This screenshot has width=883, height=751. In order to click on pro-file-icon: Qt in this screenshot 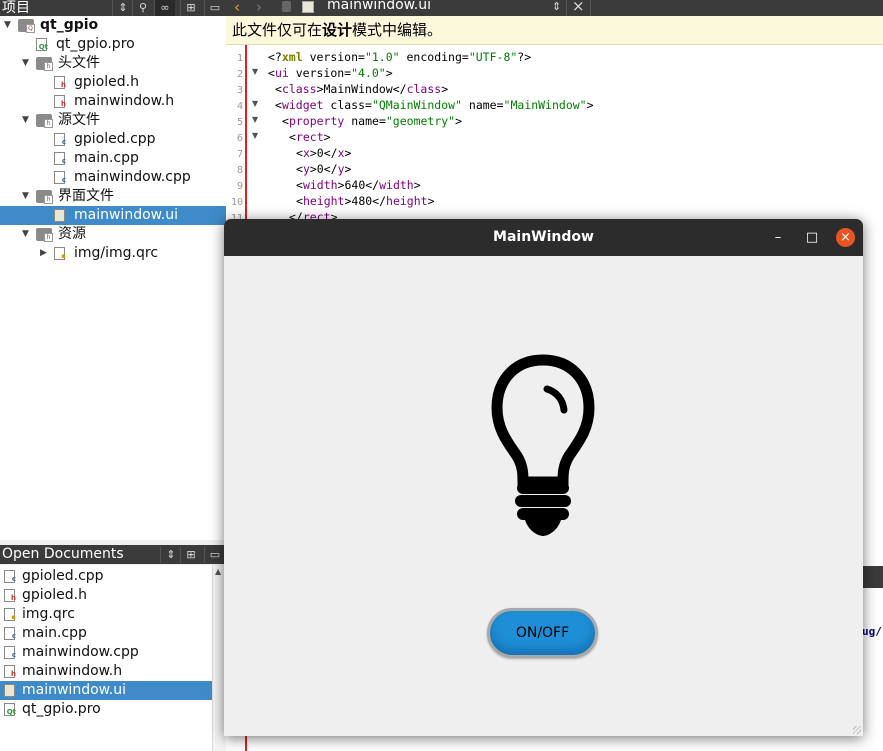, I will do `click(42, 44)`.